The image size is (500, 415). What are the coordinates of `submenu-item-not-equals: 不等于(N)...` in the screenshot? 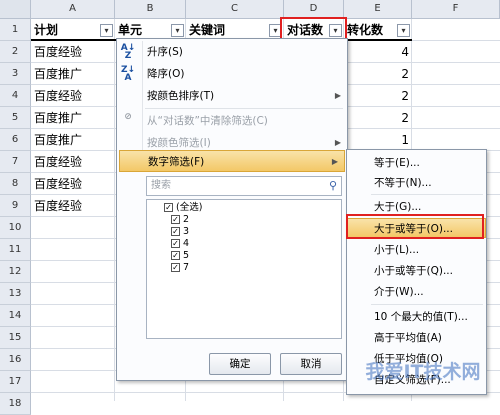 It's located at (416, 183).